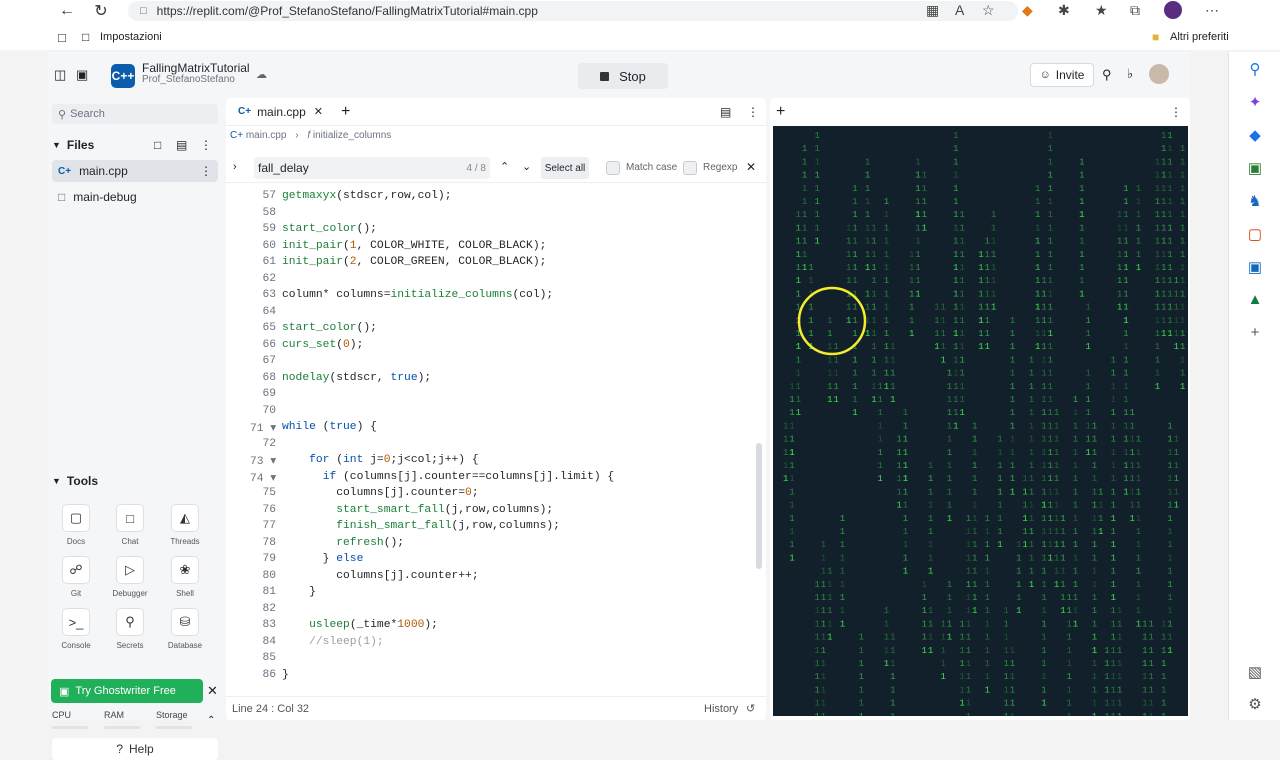 The height and width of the screenshot is (760, 1280). What do you see at coordinates (185, 632) in the screenshot?
I see `tool-database: ⛁ Database` at bounding box center [185, 632].